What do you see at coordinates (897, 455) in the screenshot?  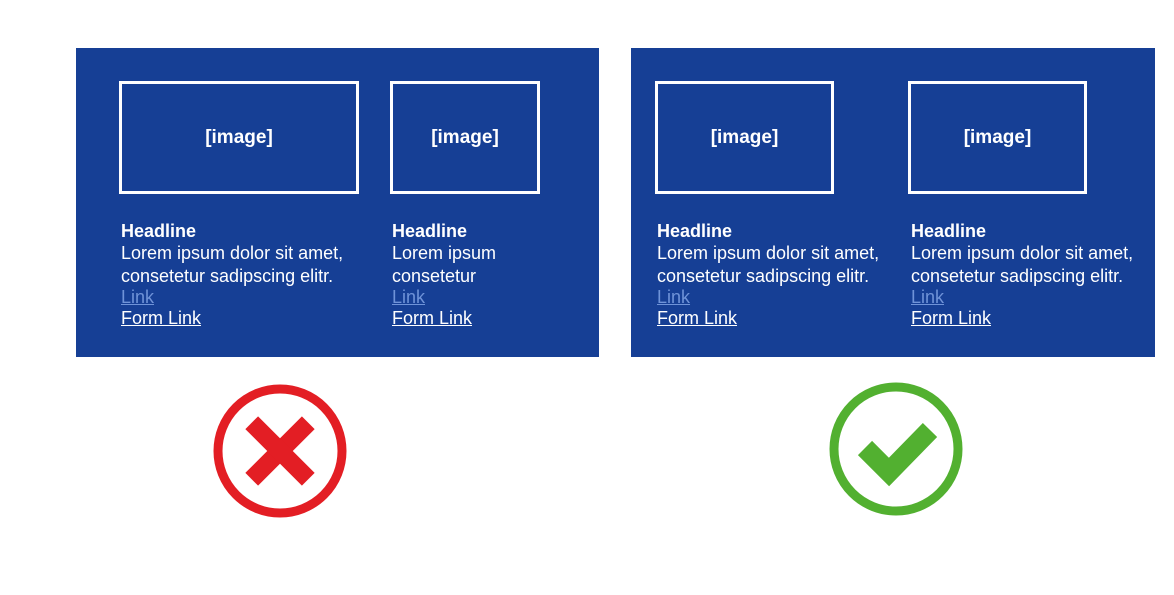 I see `check-mark` at bounding box center [897, 455].